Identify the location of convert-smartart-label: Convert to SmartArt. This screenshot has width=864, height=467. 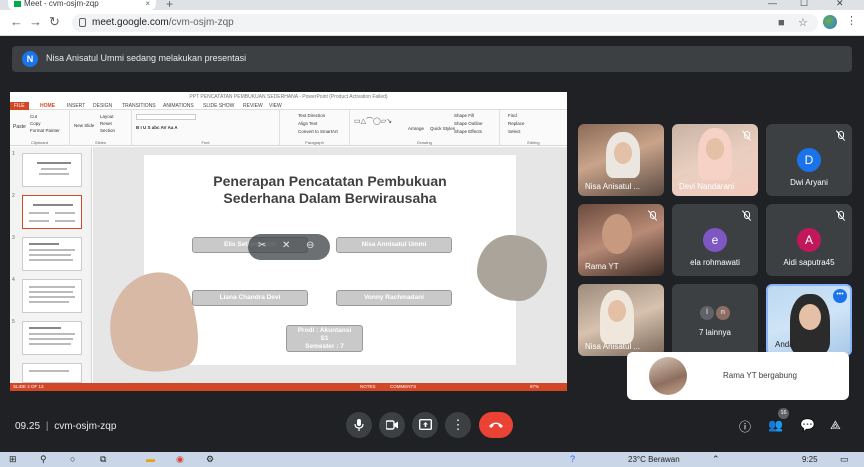
(318, 131).